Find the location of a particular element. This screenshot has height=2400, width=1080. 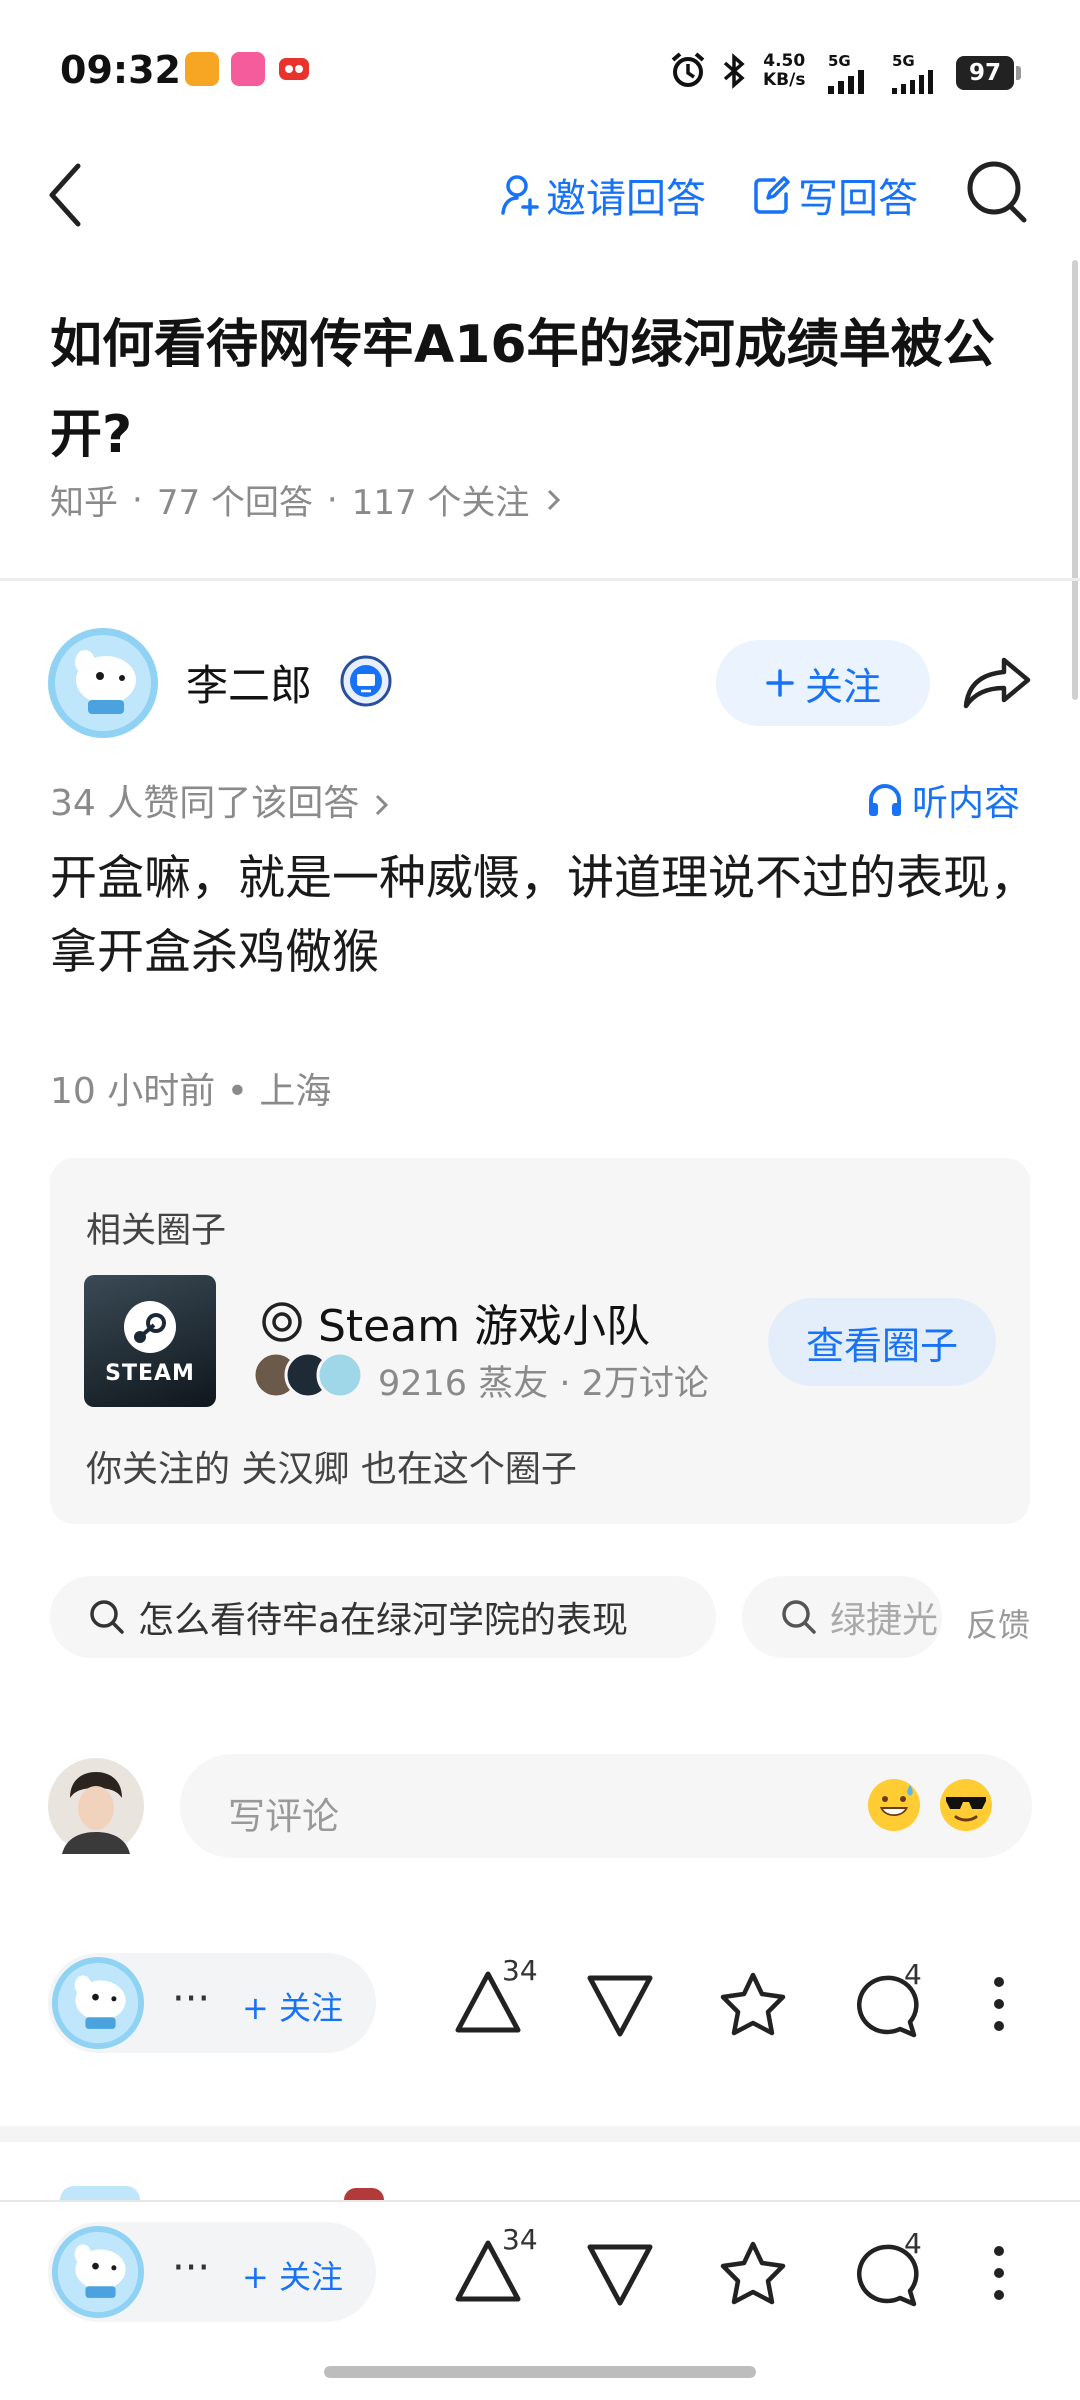

question-title: 如何看待网传牢A16年的绿河成绩单被公开? is located at coordinates (540, 390).